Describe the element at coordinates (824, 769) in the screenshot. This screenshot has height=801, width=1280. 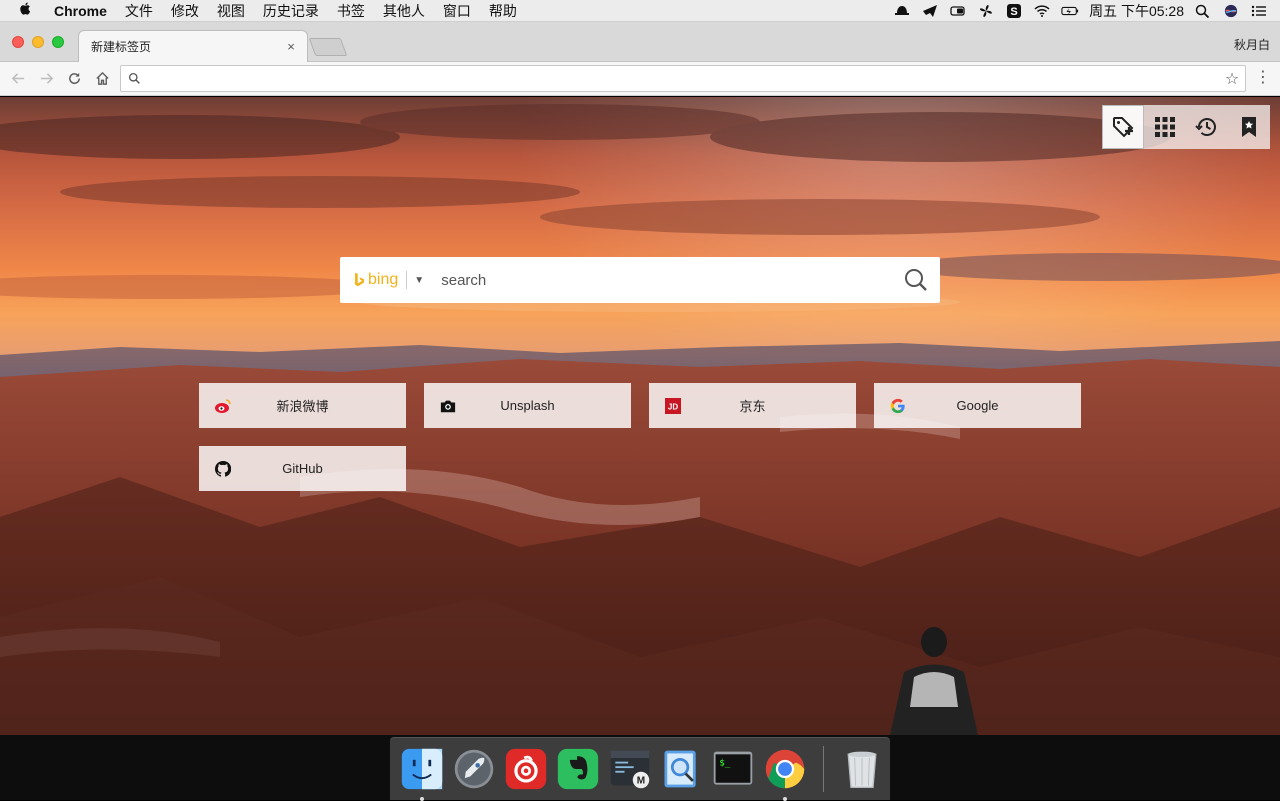
I see `dock-divider` at that location.